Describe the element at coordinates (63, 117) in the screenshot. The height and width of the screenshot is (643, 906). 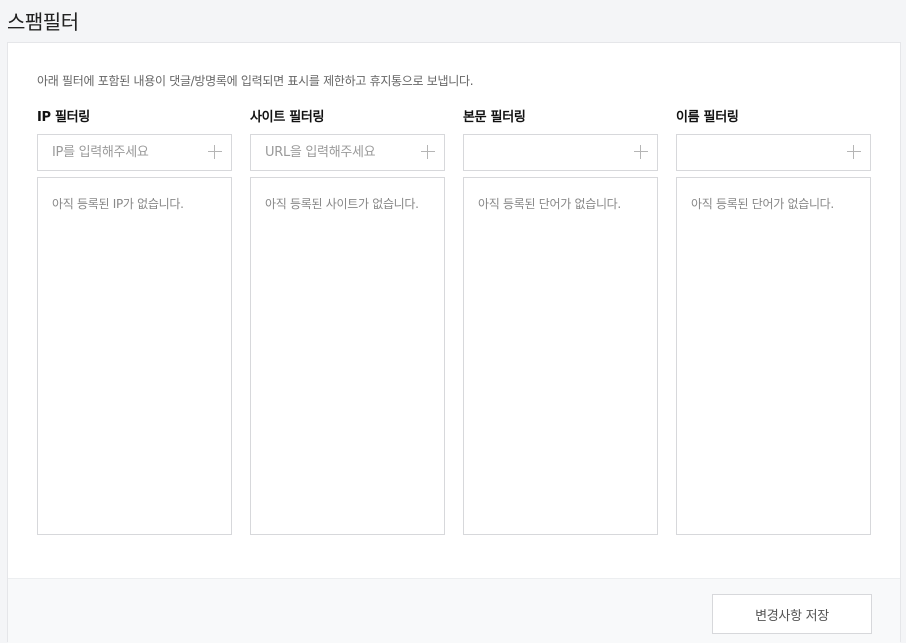
I see `ip-filter-title: IP 필터링` at that location.